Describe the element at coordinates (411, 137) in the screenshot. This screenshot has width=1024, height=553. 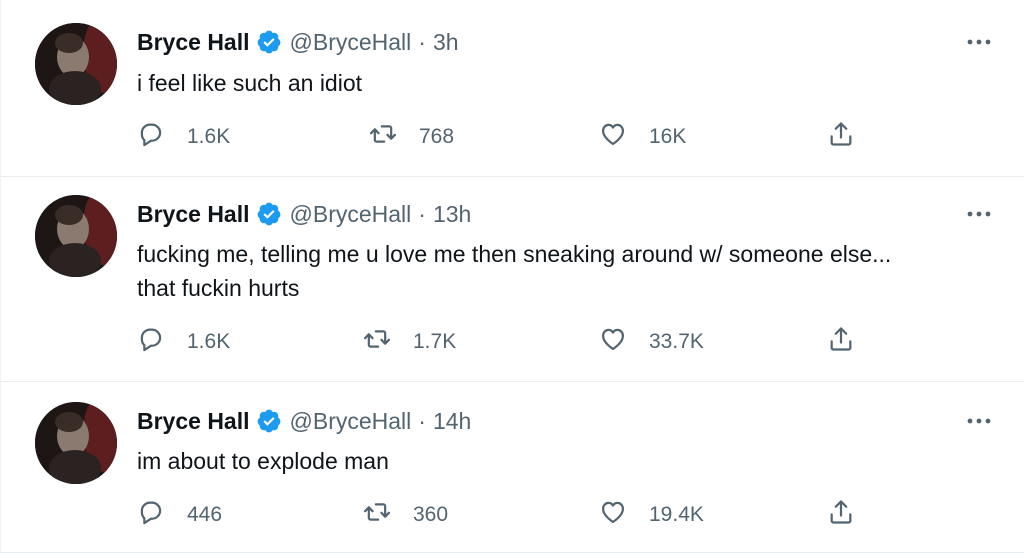
I see `retweet-button: 768` at that location.